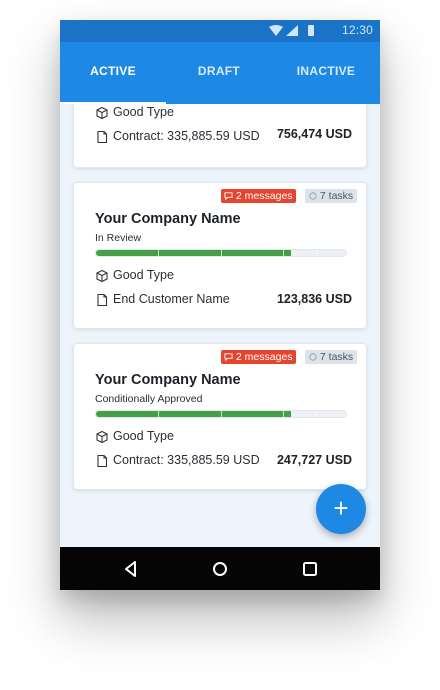 The height and width of the screenshot is (690, 440). What do you see at coordinates (118, 238) in the screenshot?
I see `deal-status: In Review` at bounding box center [118, 238].